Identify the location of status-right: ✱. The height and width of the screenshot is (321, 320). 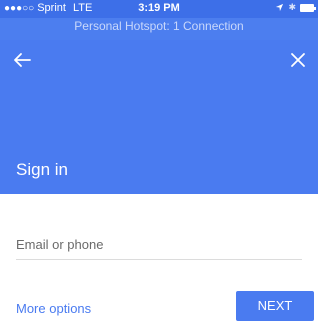
(295, 7).